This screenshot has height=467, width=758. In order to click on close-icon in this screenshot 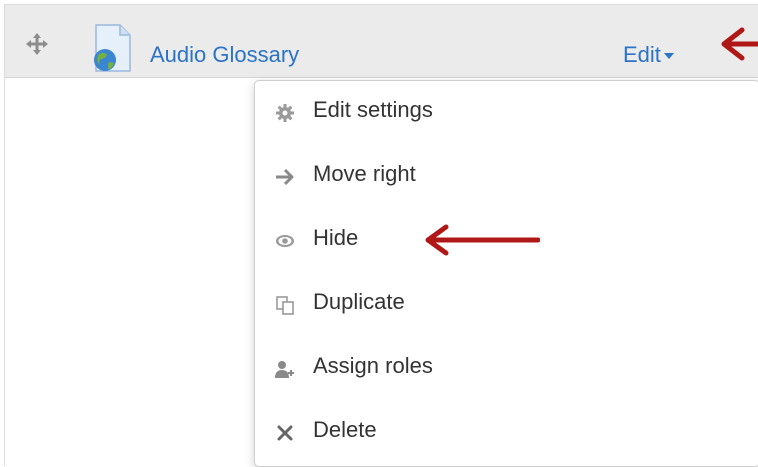, I will do `click(285, 433)`.